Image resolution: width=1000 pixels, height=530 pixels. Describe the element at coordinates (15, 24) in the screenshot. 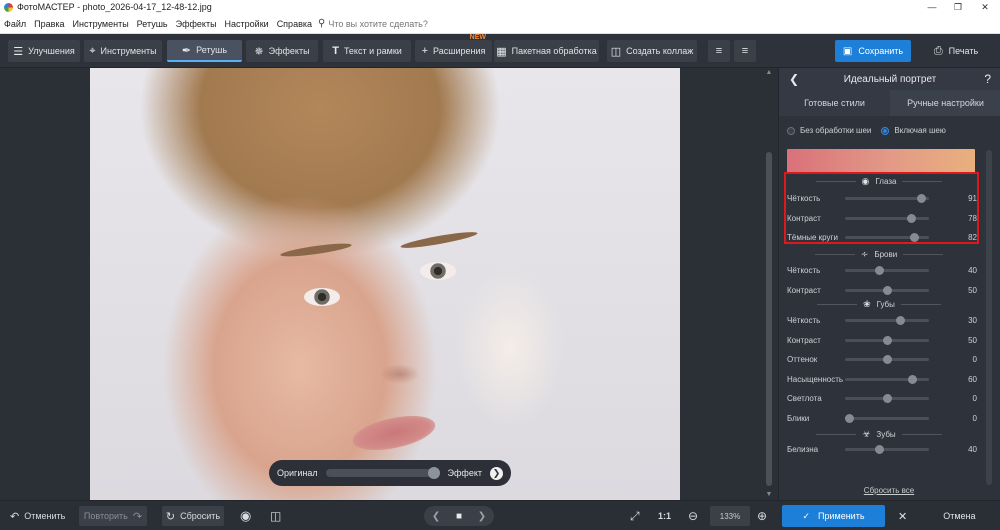

I see `menu-file: Файл` at that location.